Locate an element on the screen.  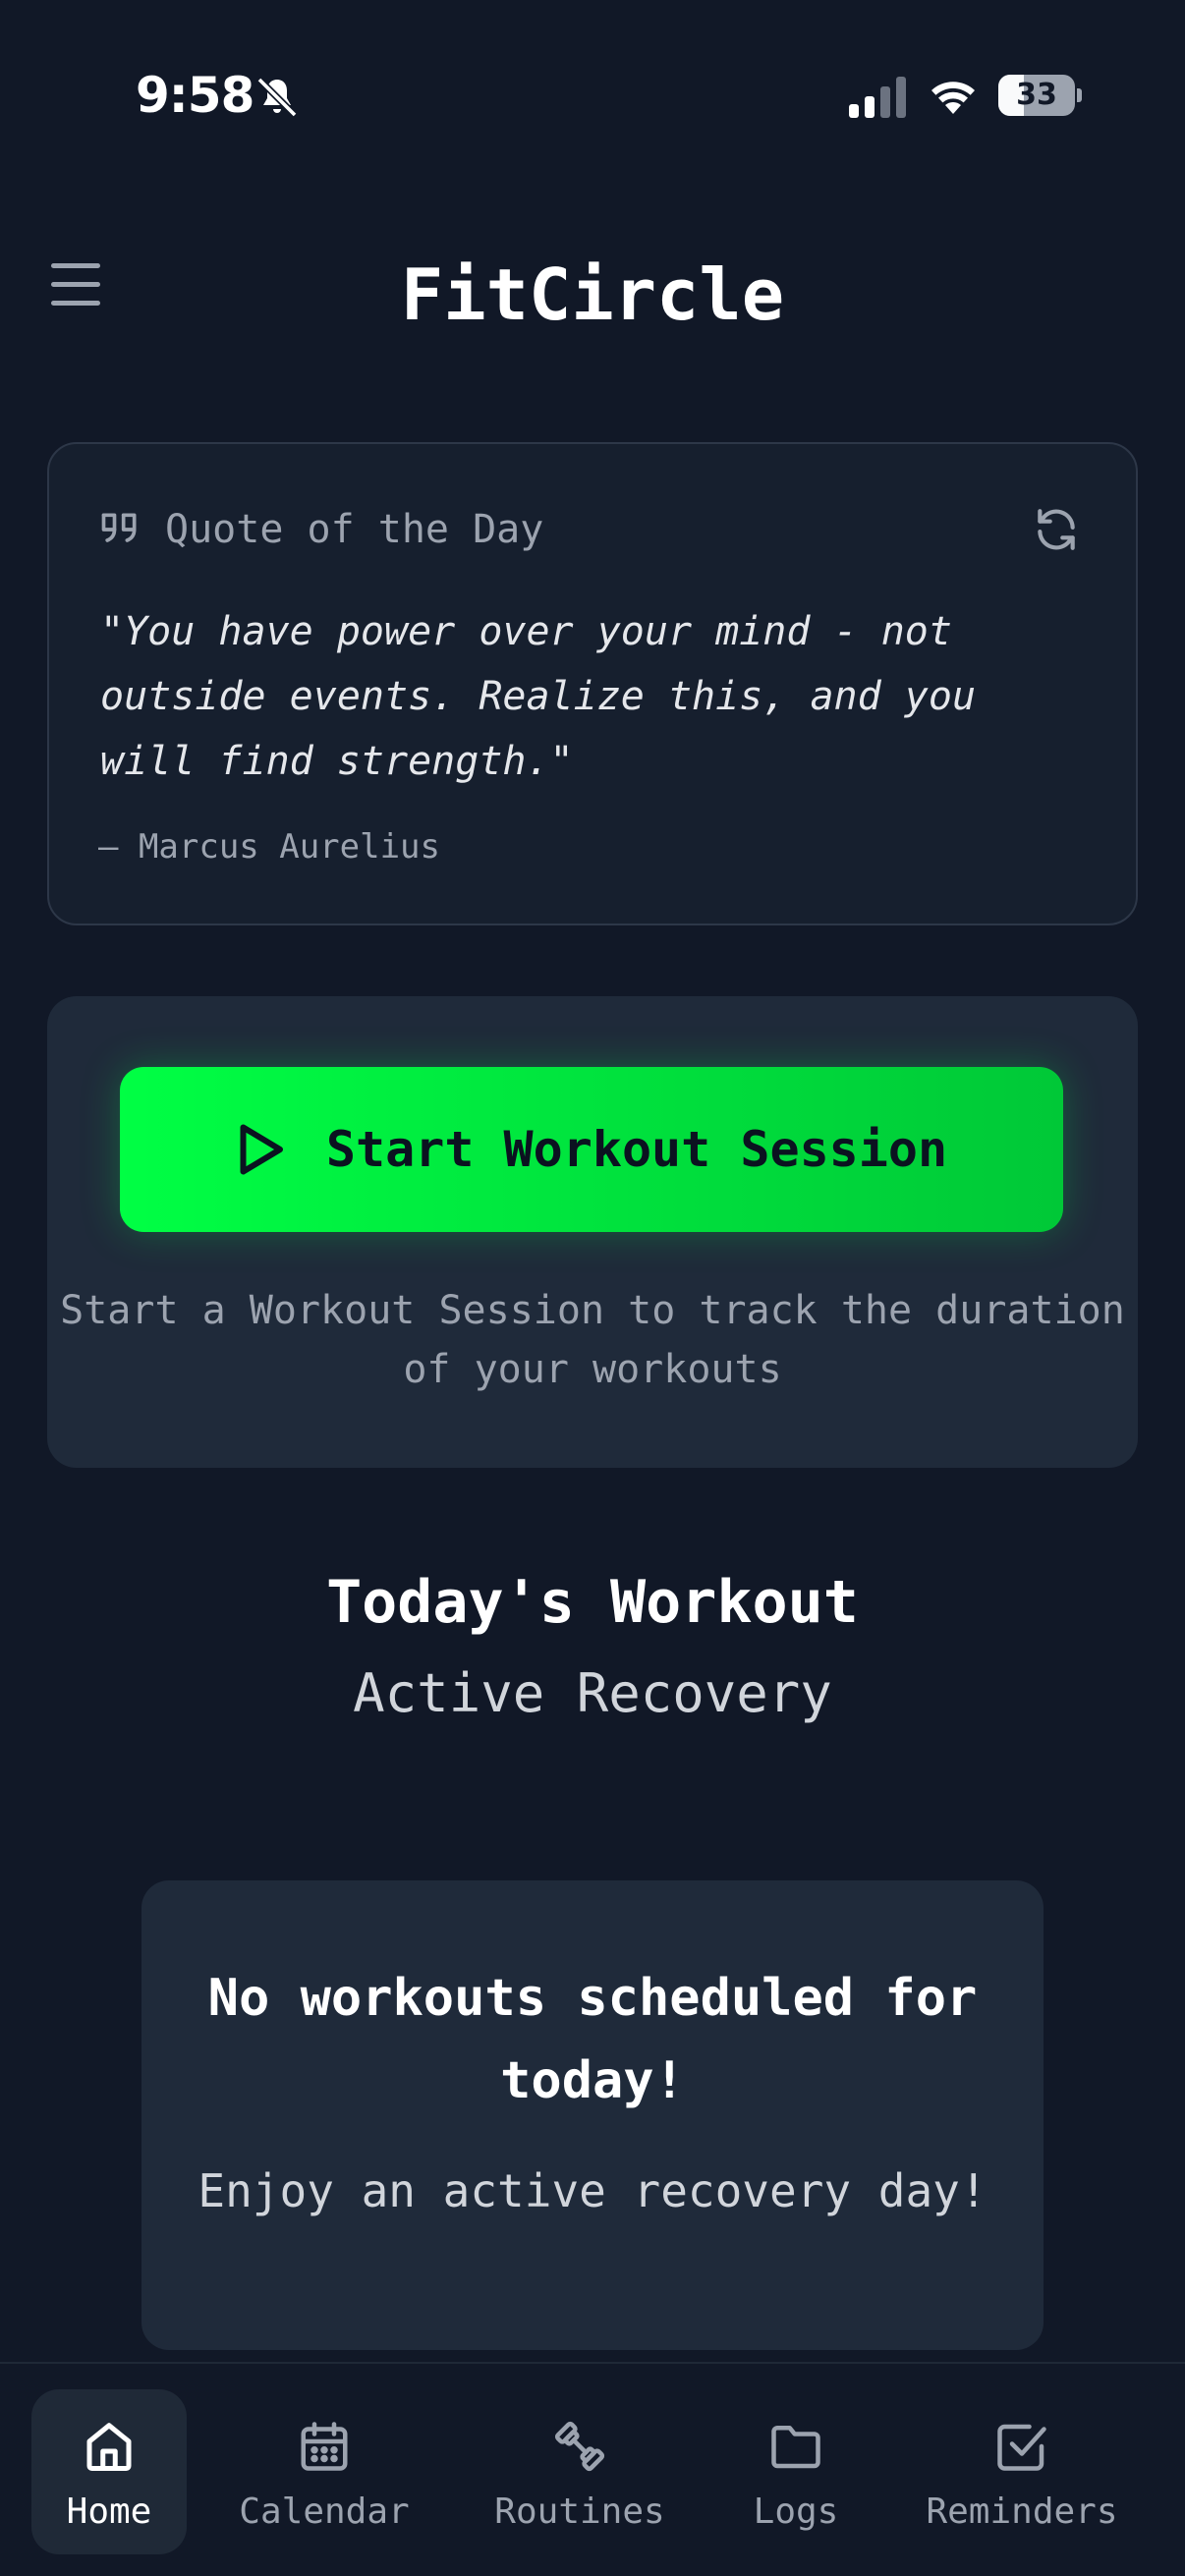
battery-cap is located at coordinates (1080, 95).